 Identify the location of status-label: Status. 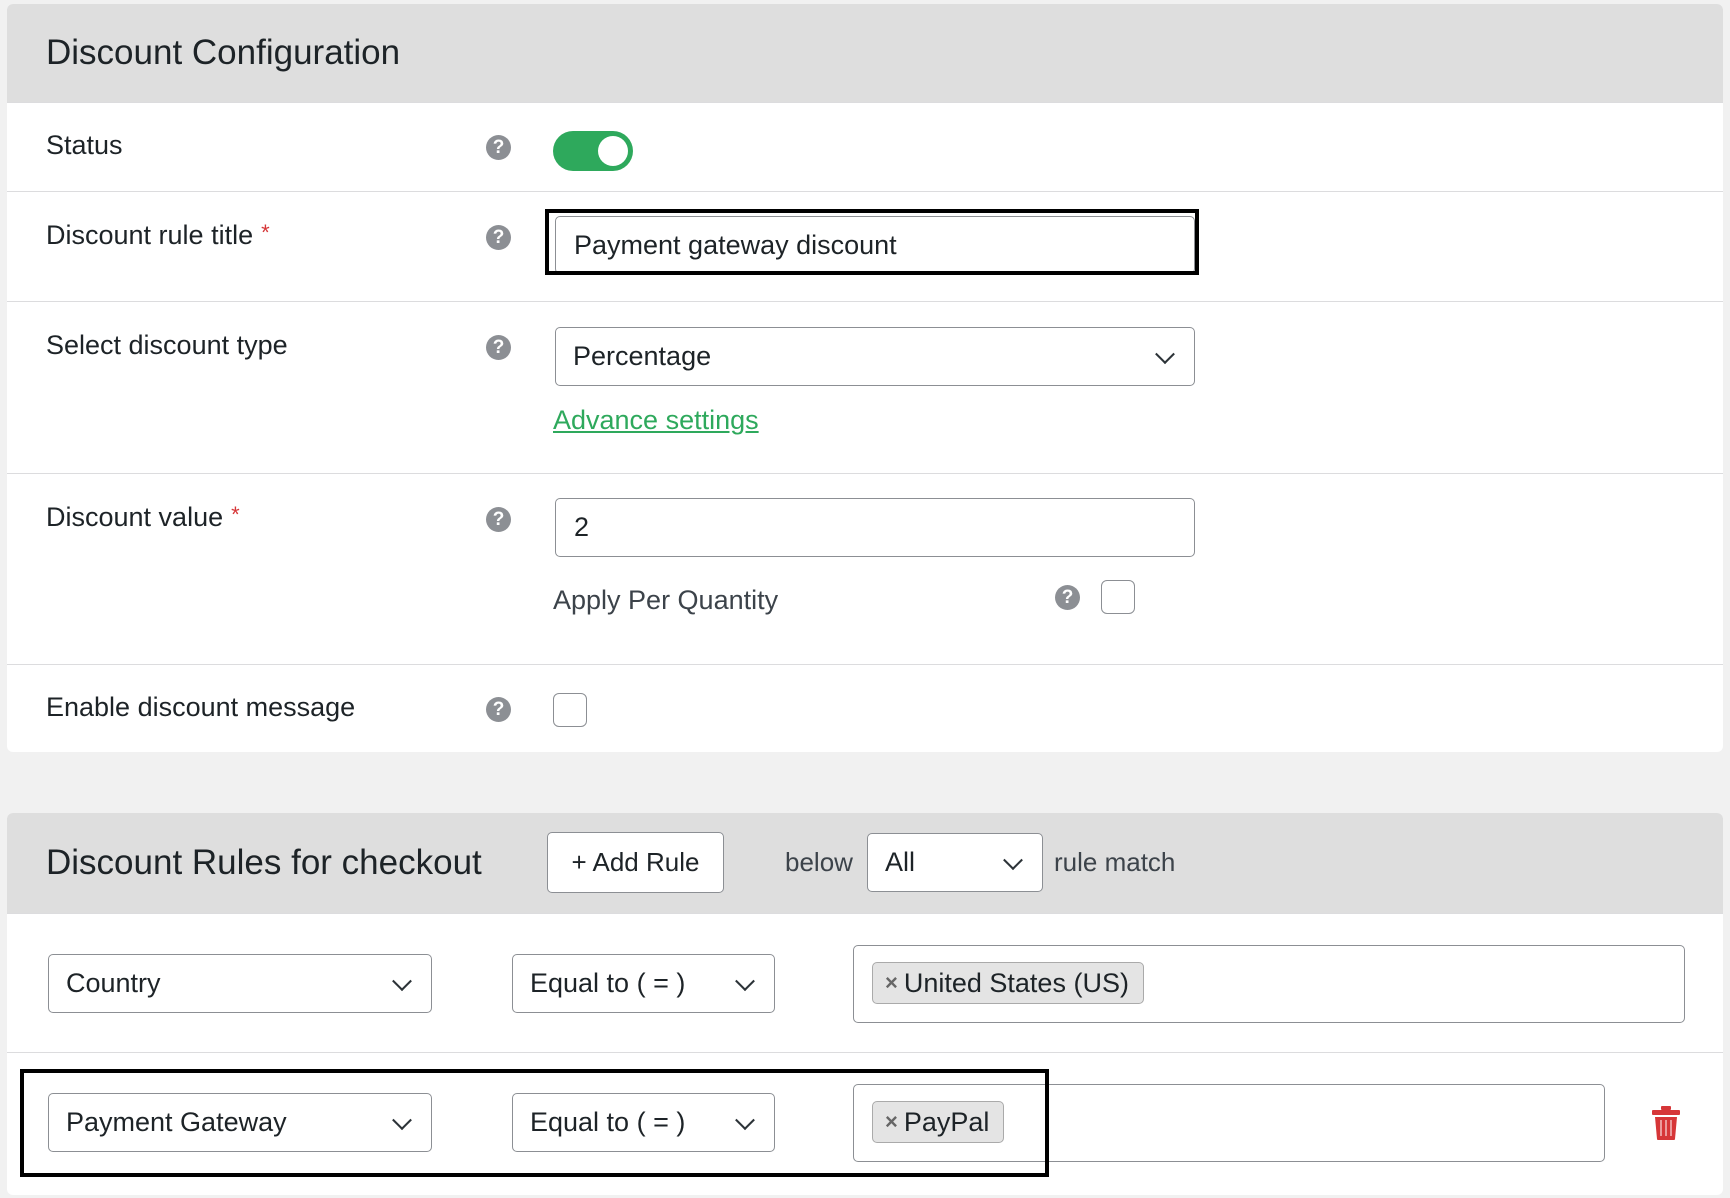
(84, 145).